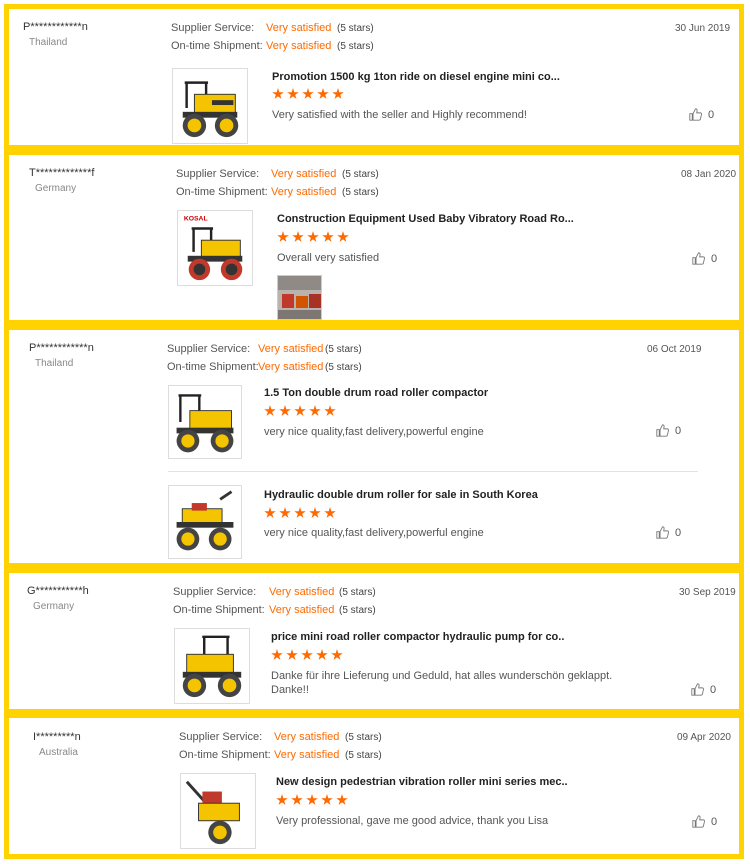  I want to click on warehouse-photo, so click(299, 297).